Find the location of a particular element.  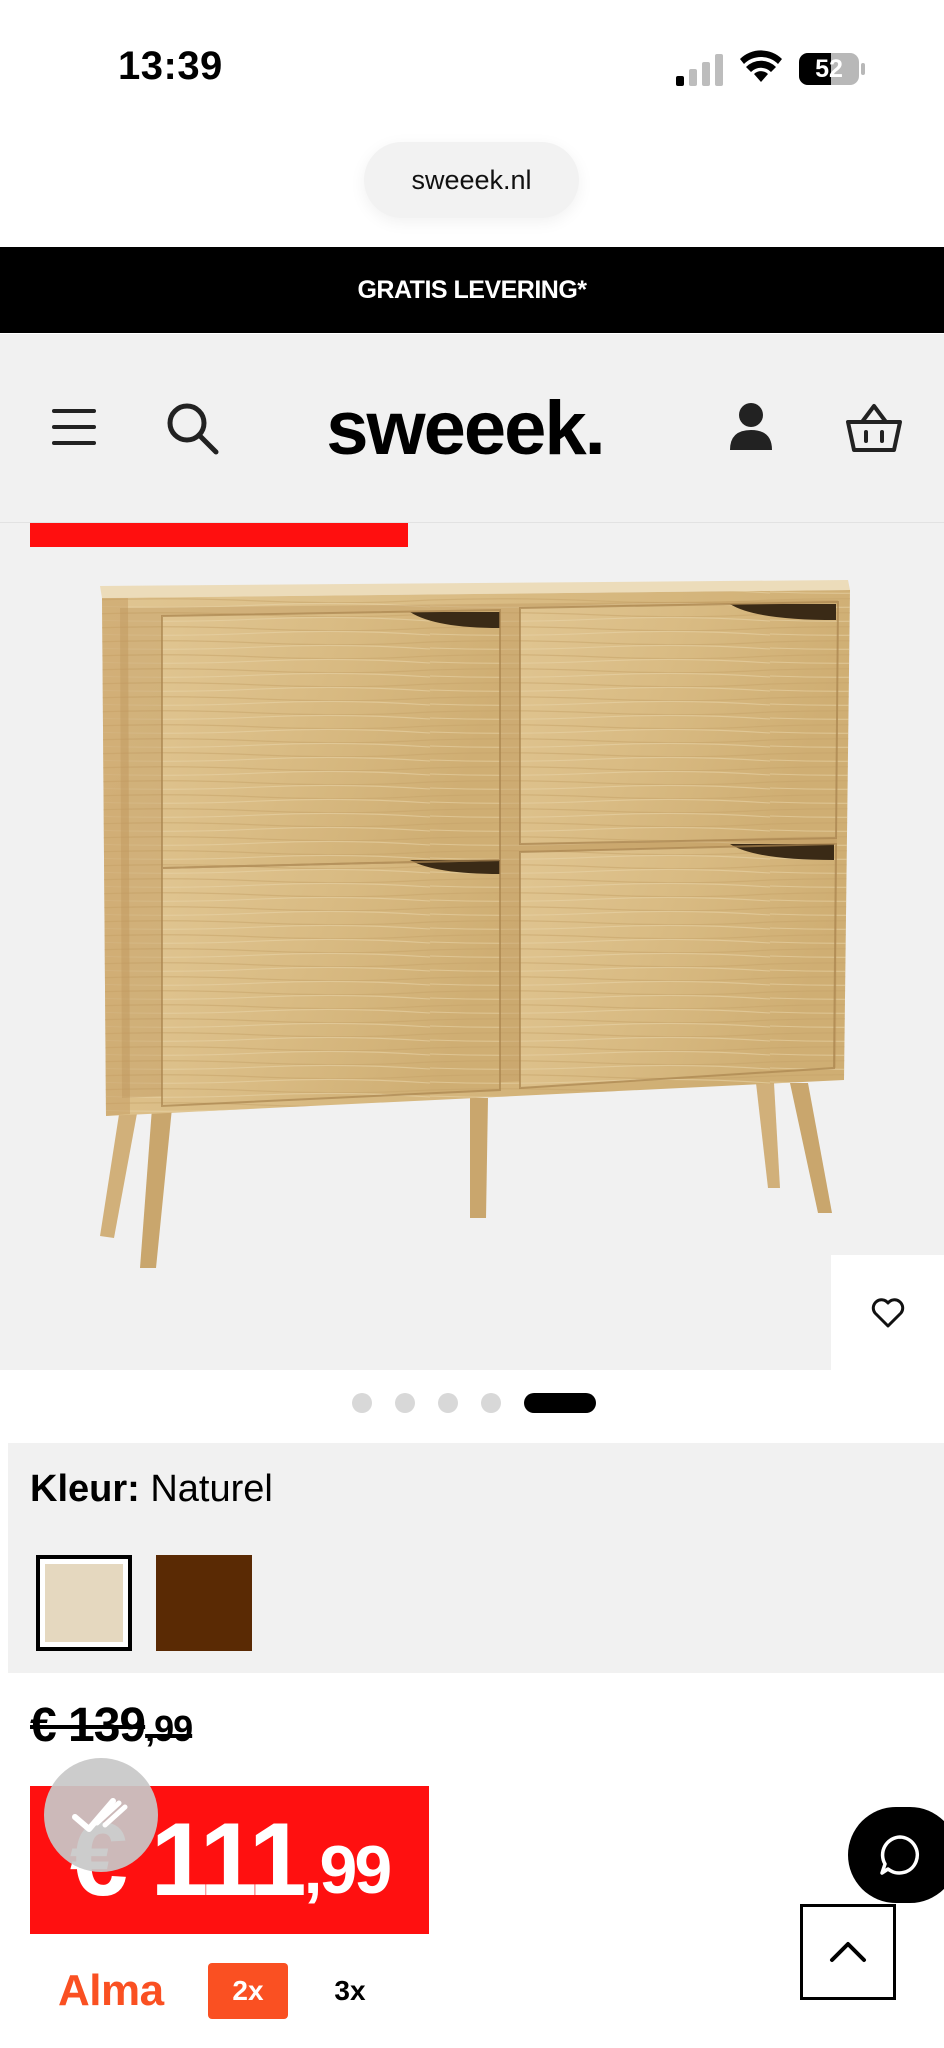

menu-icon is located at coordinates (75, 427).